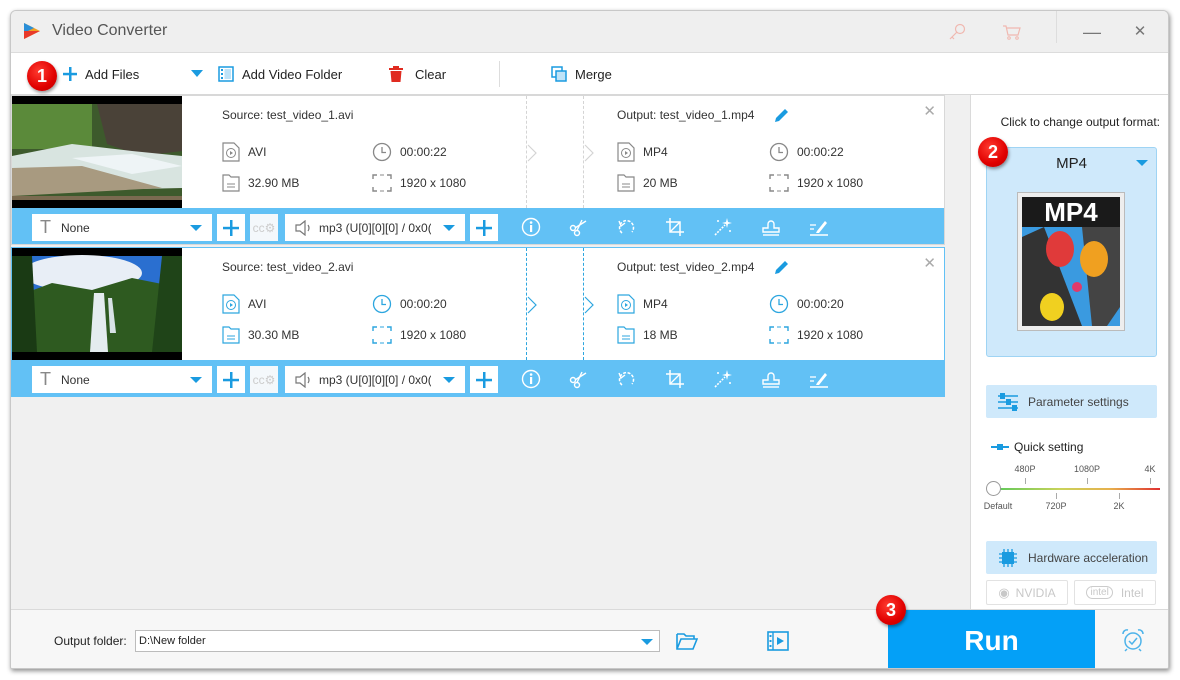 This screenshot has width=1180, height=680. I want to click on output-folder-dropdown, so click(647, 642).